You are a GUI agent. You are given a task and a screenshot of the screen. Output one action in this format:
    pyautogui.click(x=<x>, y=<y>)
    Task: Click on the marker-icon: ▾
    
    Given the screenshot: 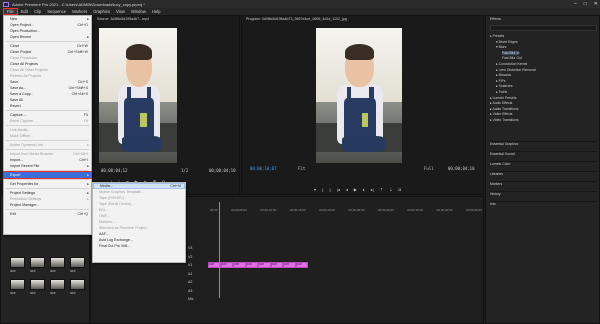 What is the action you would take?
    pyautogui.click(x=315, y=189)
    